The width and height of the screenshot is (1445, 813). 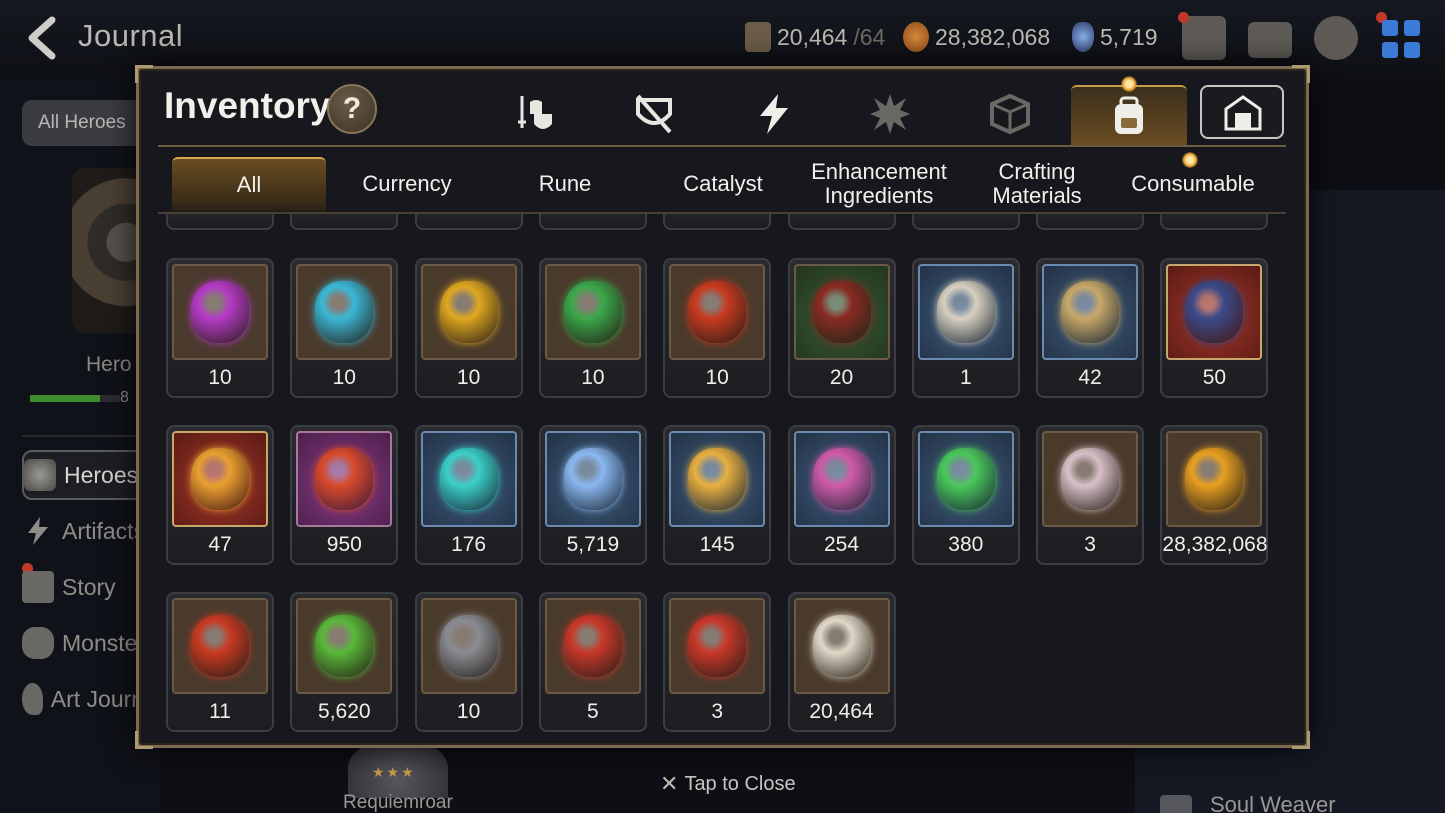 What do you see at coordinates (344, 495) in the screenshot?
I see `inventory-slot: 950` at bounding box center [344, 495].